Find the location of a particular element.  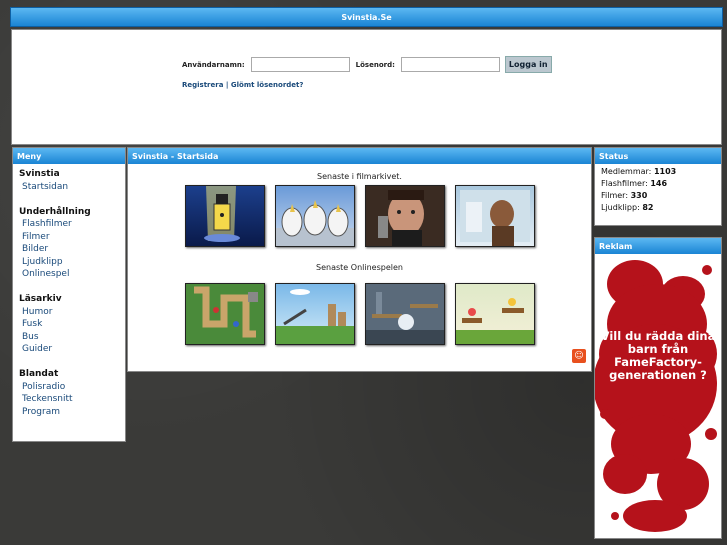

smiley-icon: ☺ is located at coordinates (579, 356).